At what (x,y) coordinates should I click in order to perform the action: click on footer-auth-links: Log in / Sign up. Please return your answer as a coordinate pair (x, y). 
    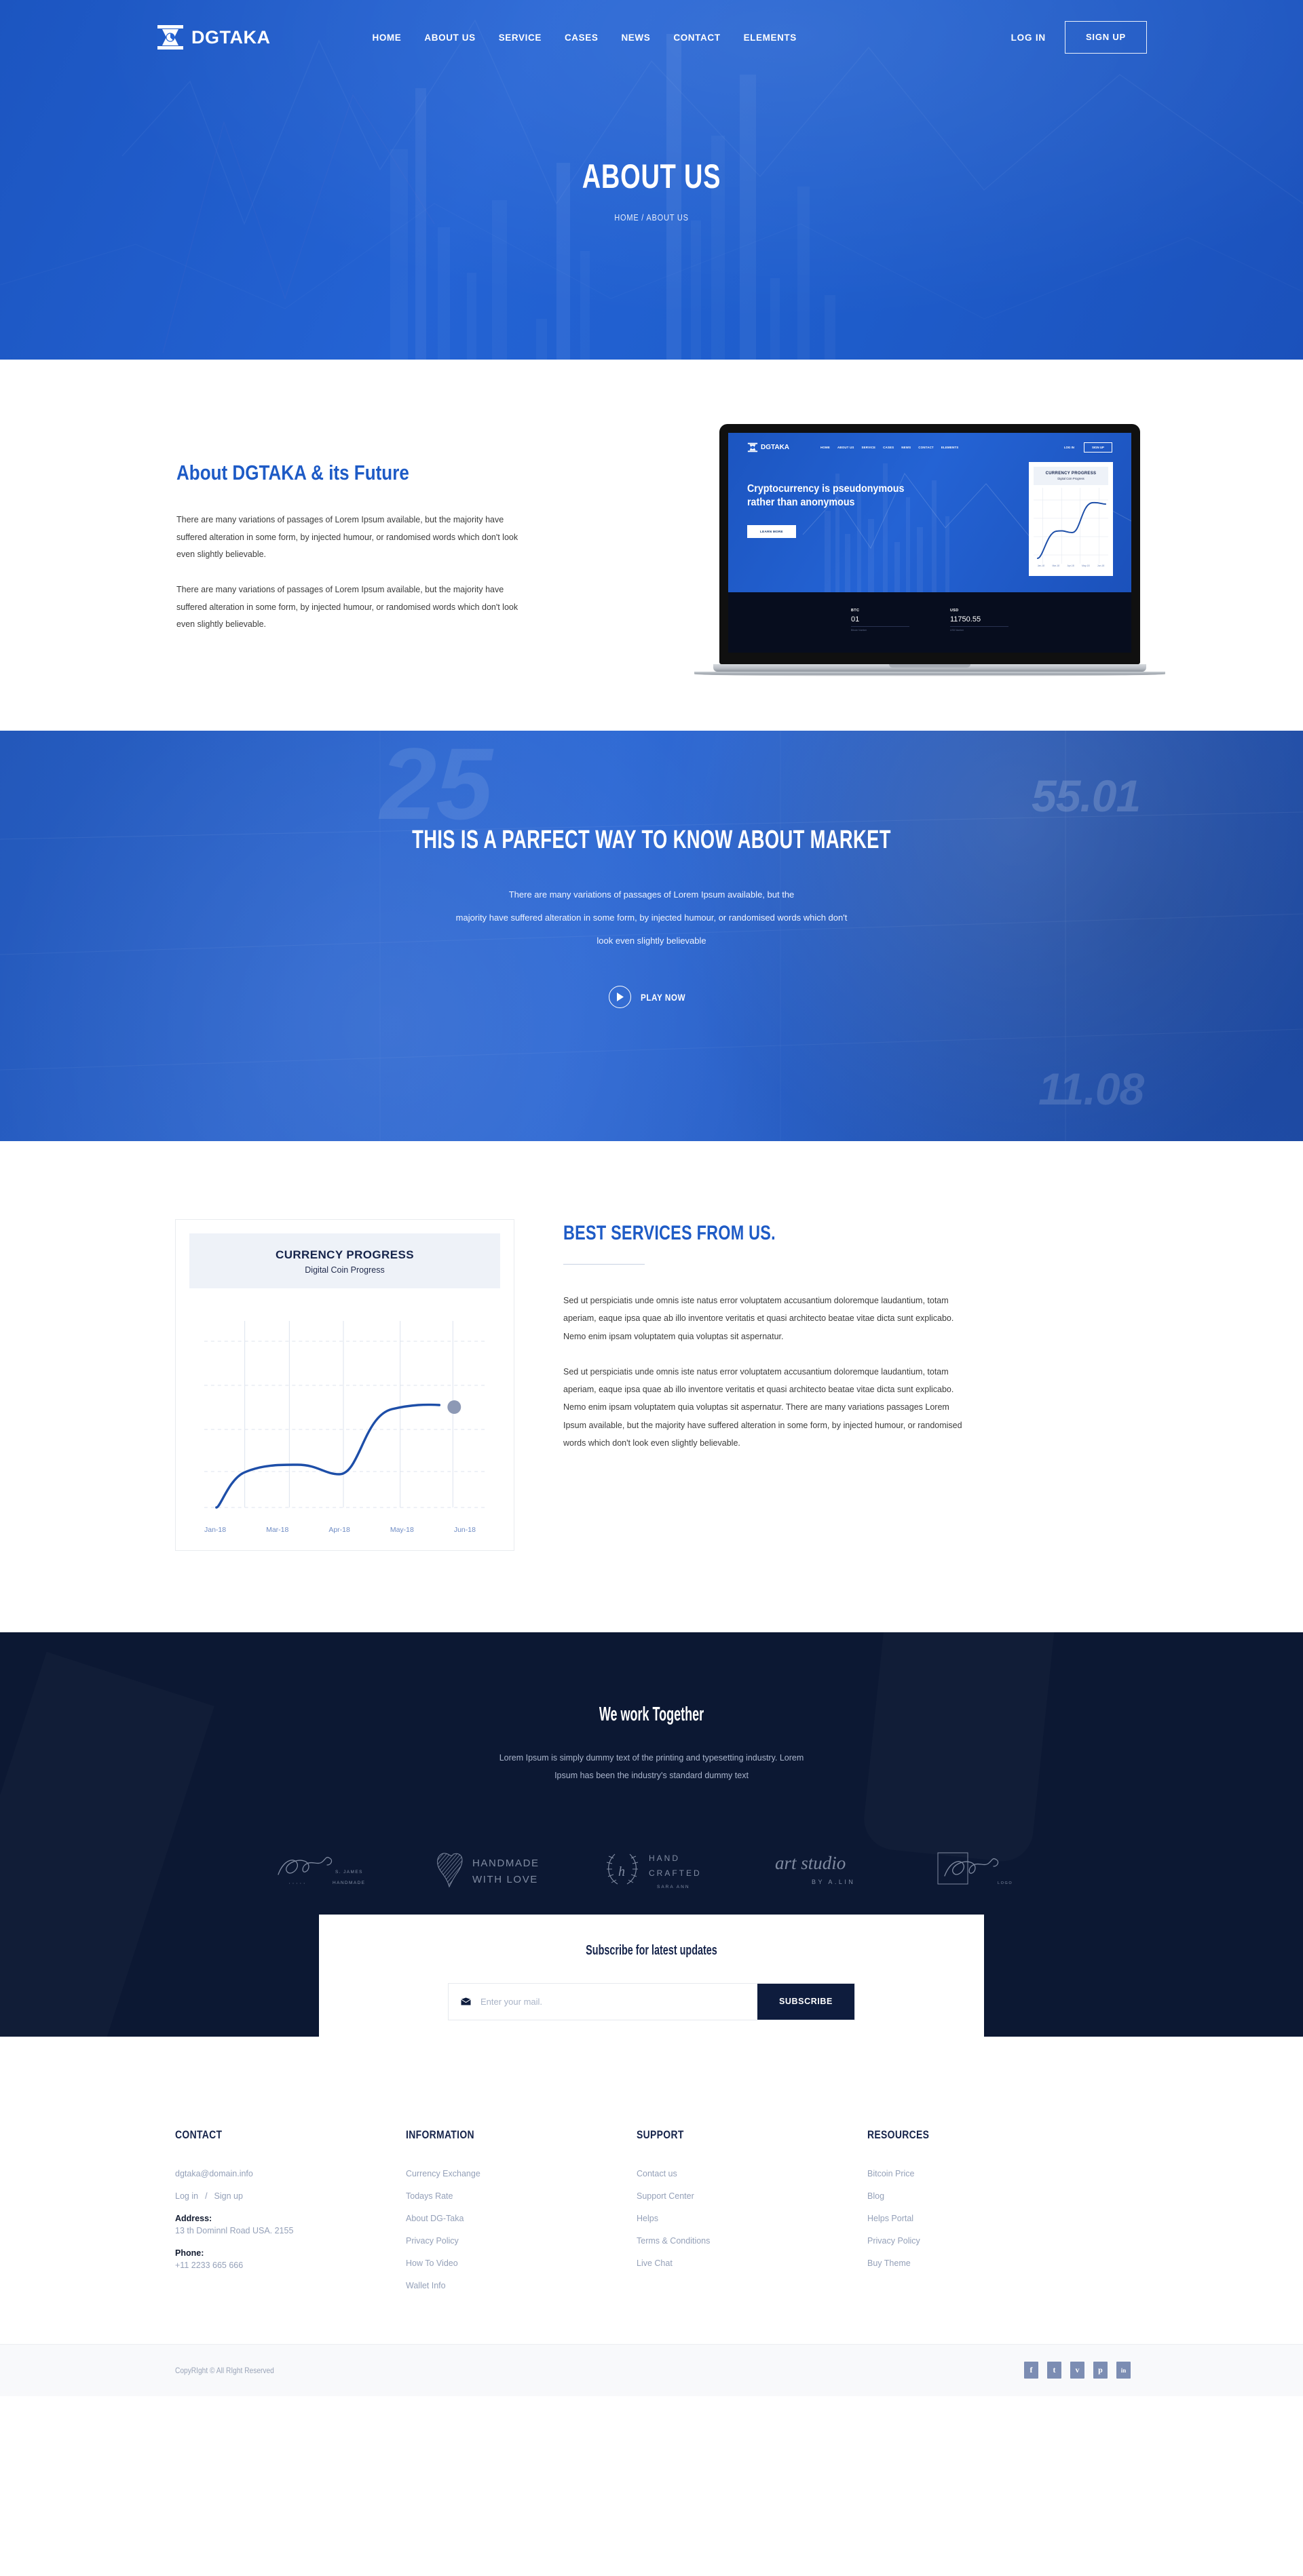
    Looking at the image, I should click on (290, 2196).